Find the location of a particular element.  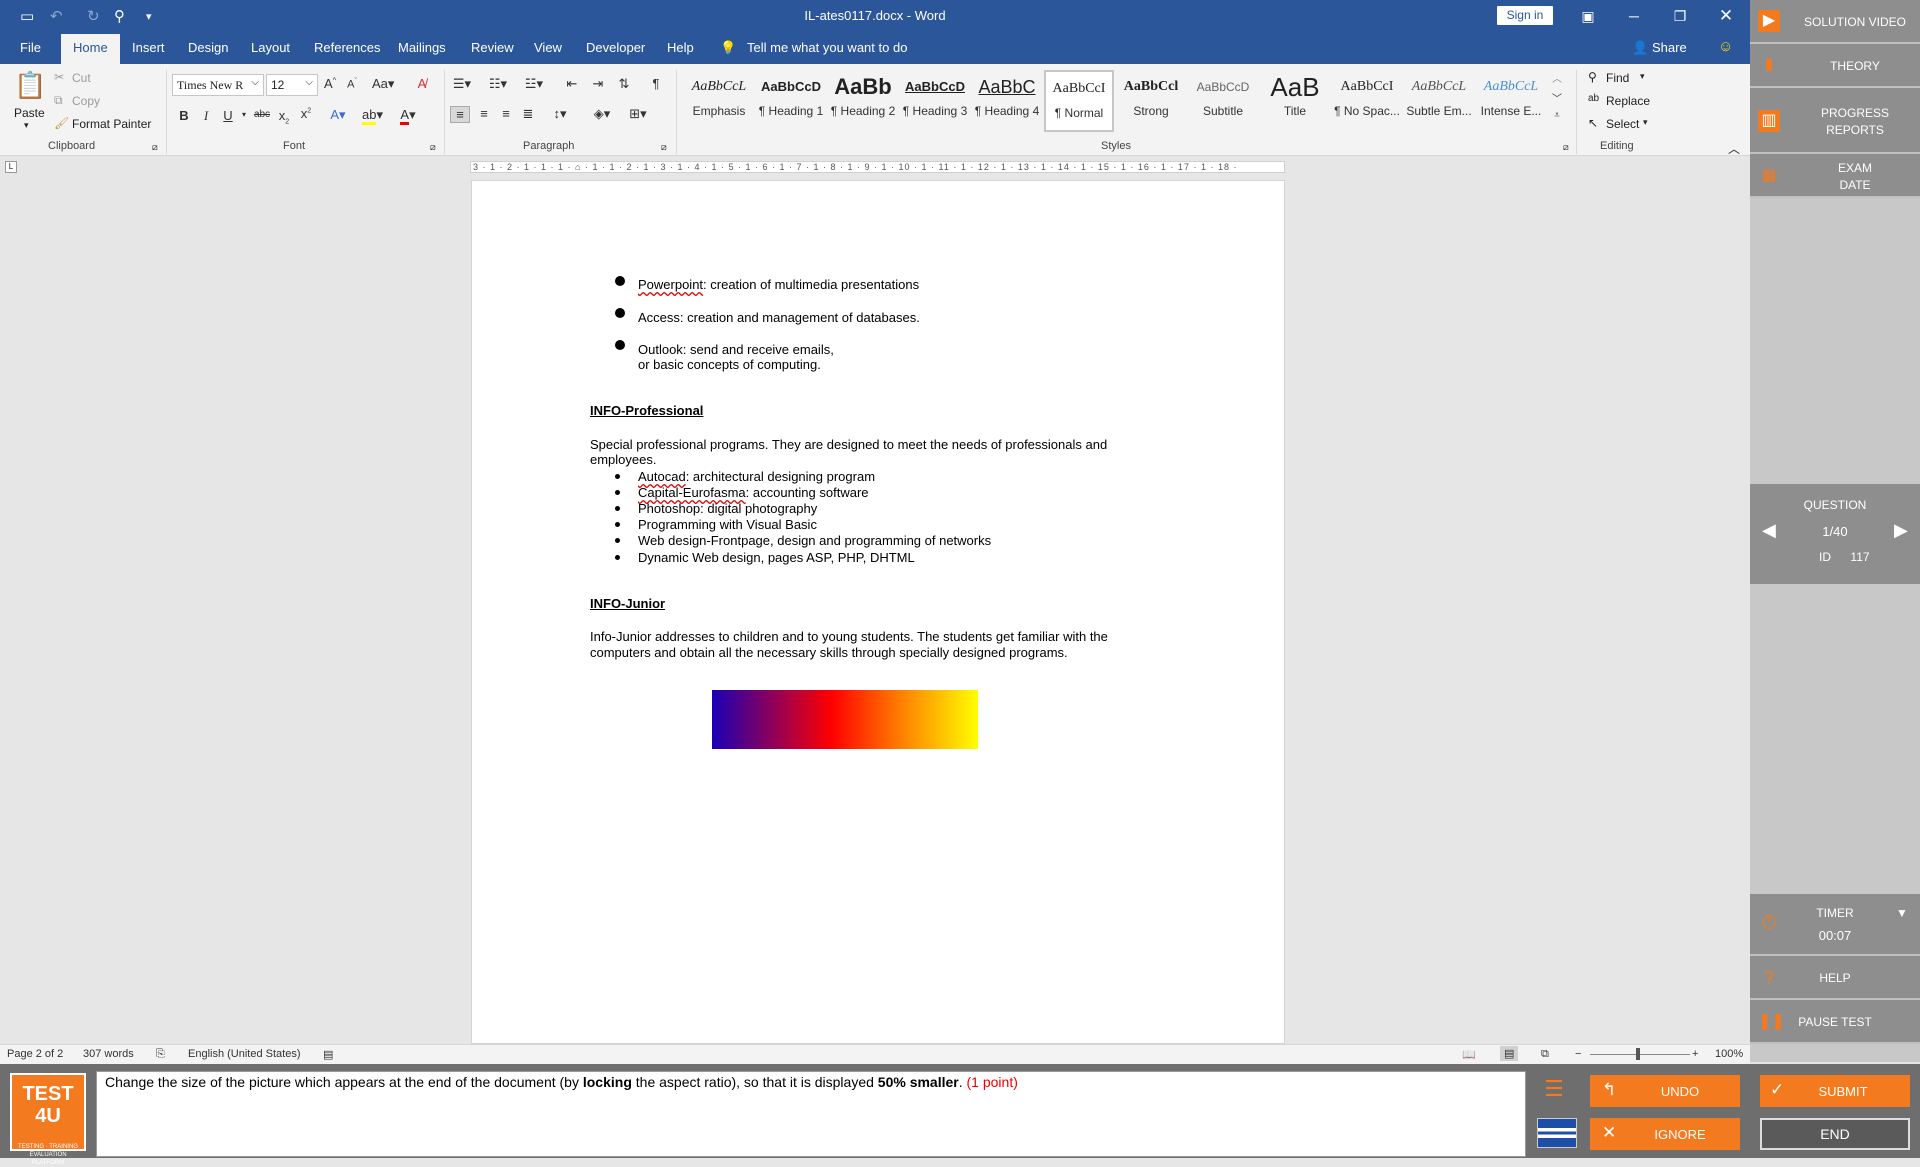

styles-more-icon: ⩡ is located at coordinates (1557, 115).